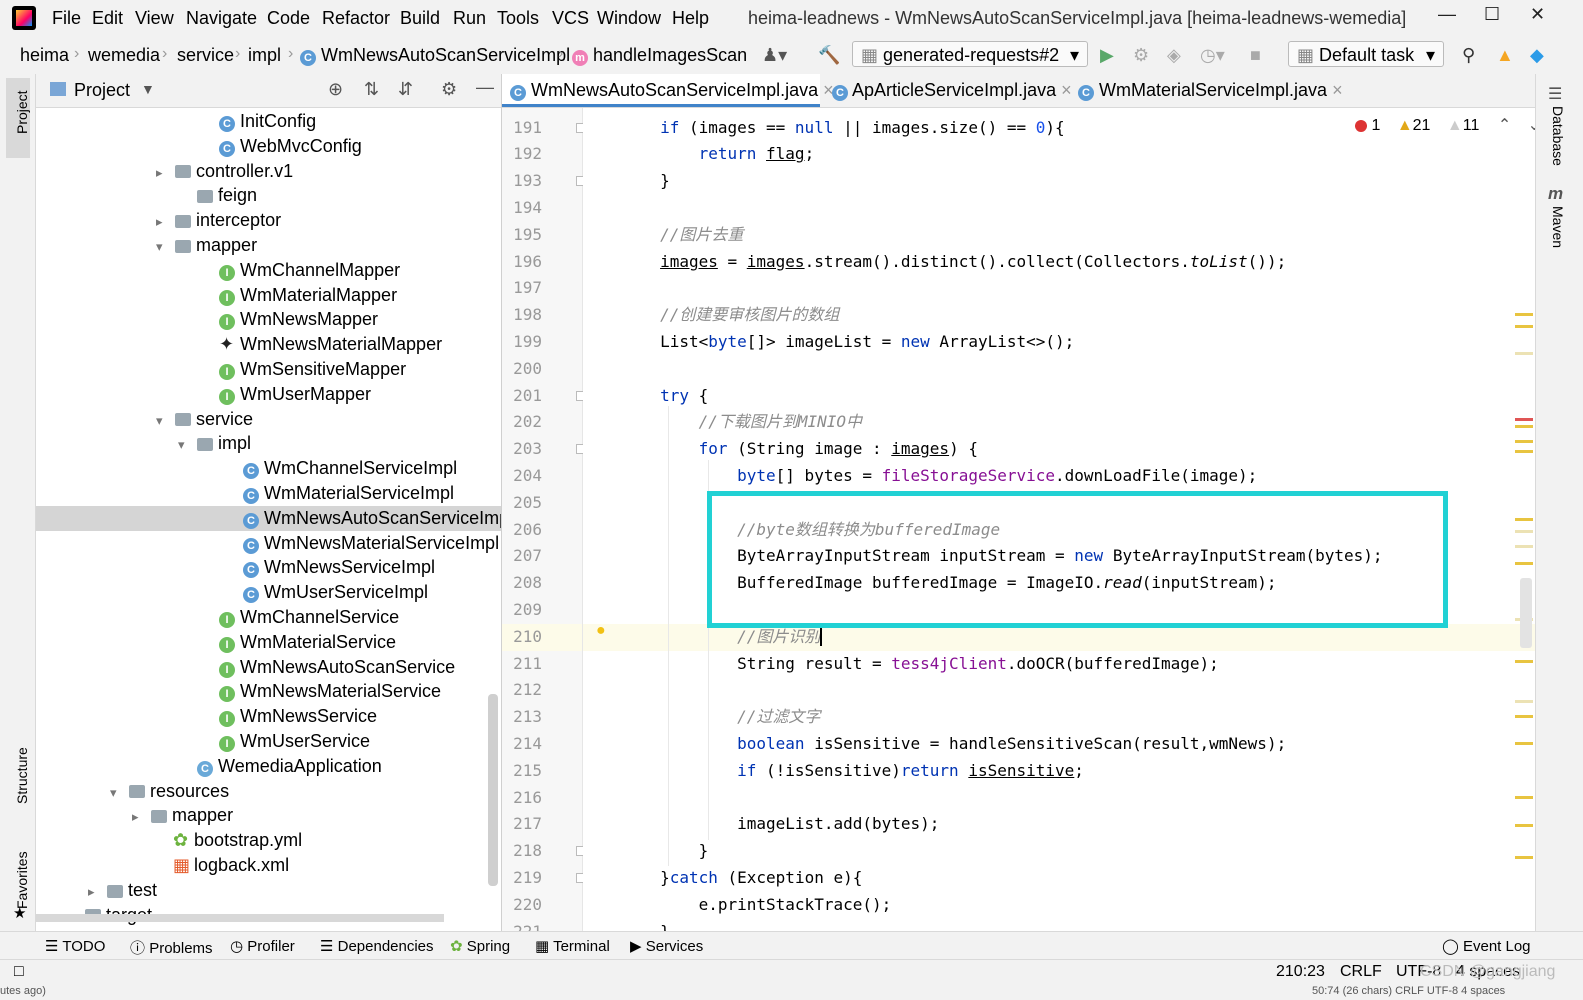 Image resolution: width=1583 pixels, height=1000 pixels. What do you see at coordinates (522, 396) in the screenshot?
I see `line-number: 201` at bounding box center [522, 396].